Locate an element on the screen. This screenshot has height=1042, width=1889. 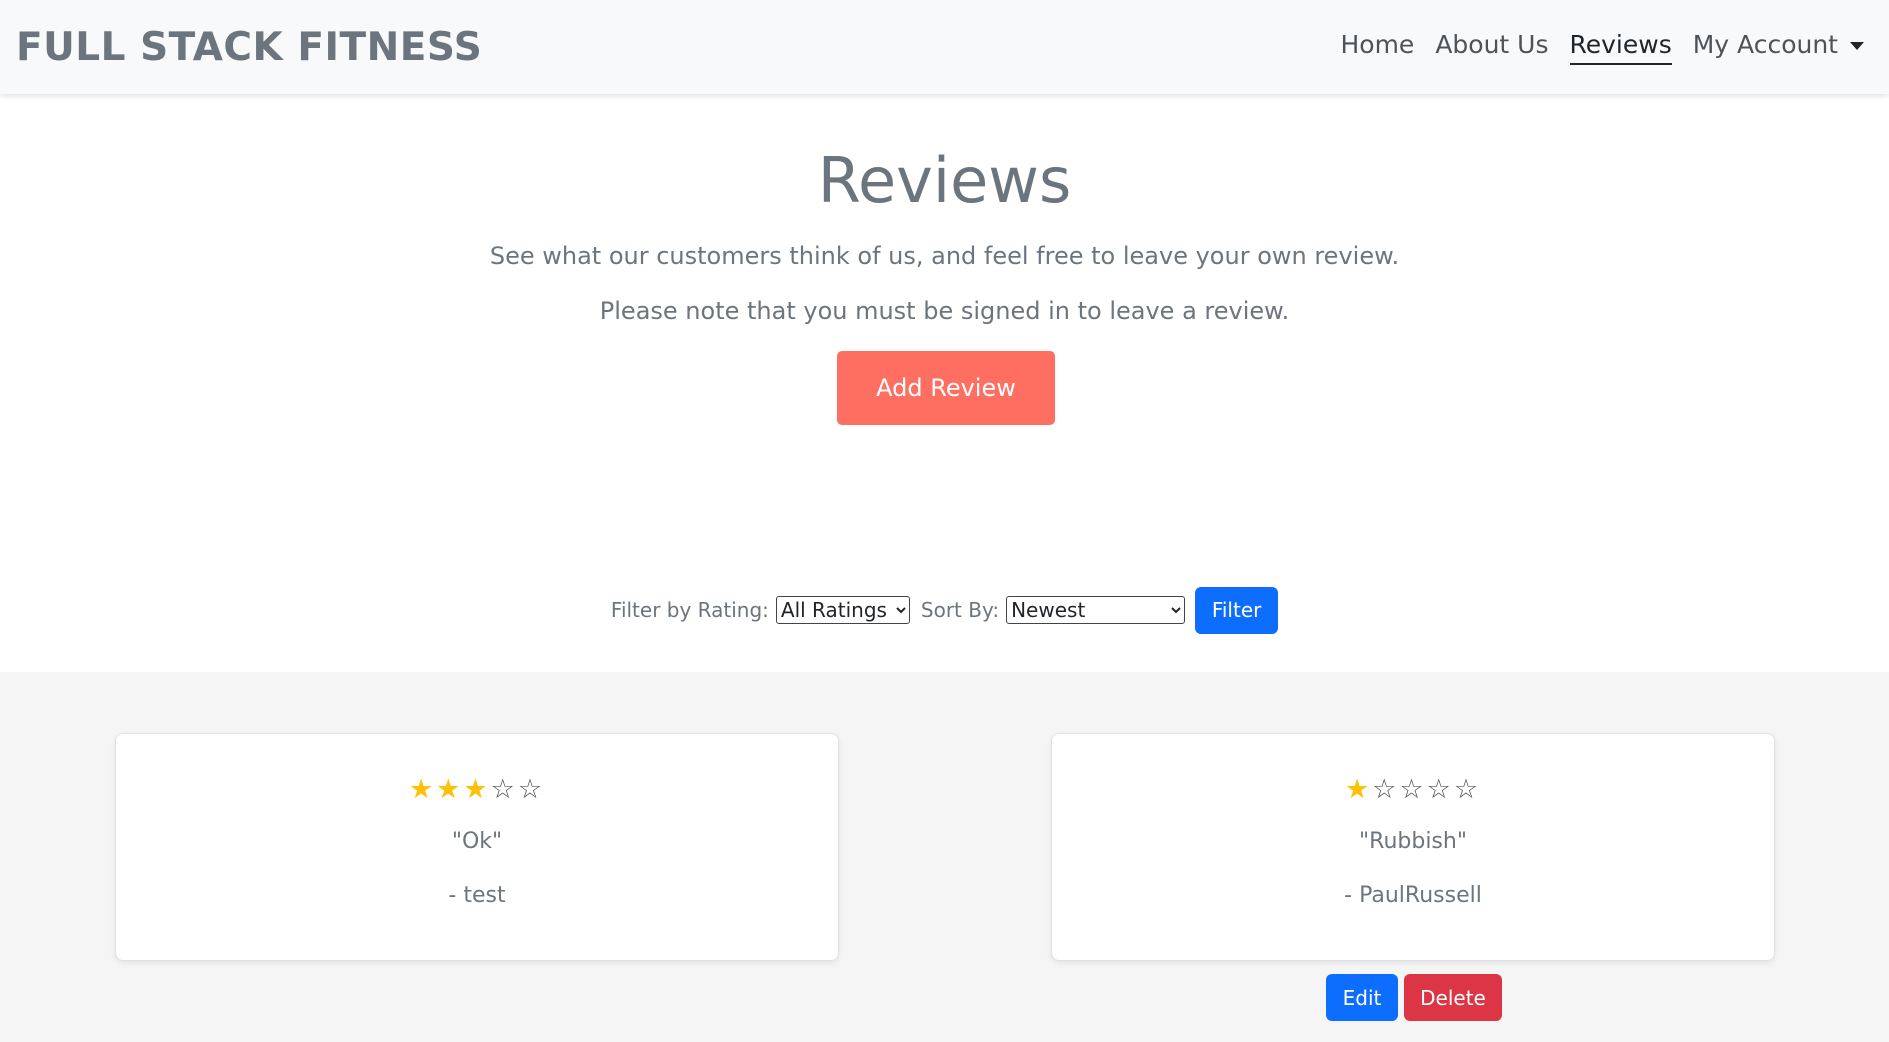
nav-my-account-label: My Account is located at coordinates (1765, 44).